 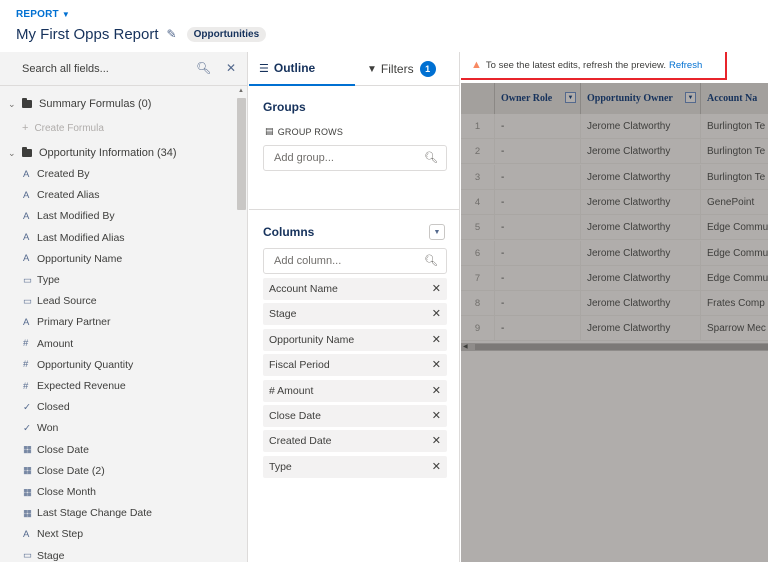 I want to click on column-label: Created Date, so click(x=300, y=441).